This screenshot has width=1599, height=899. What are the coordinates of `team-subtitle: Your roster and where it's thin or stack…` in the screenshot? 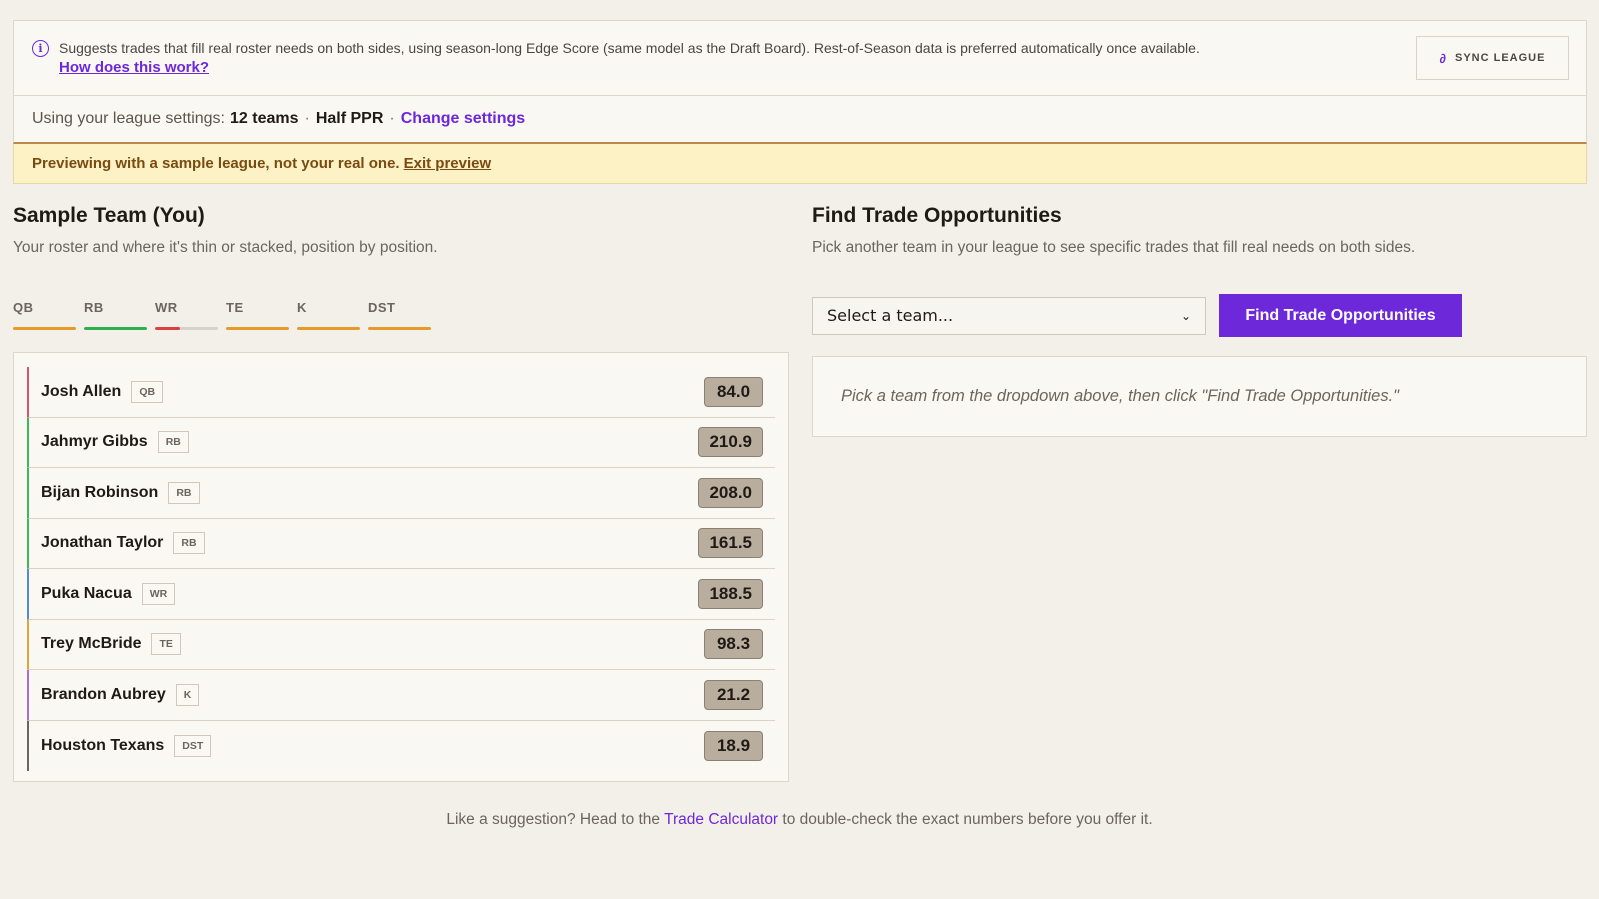 It's located at (225, 247).